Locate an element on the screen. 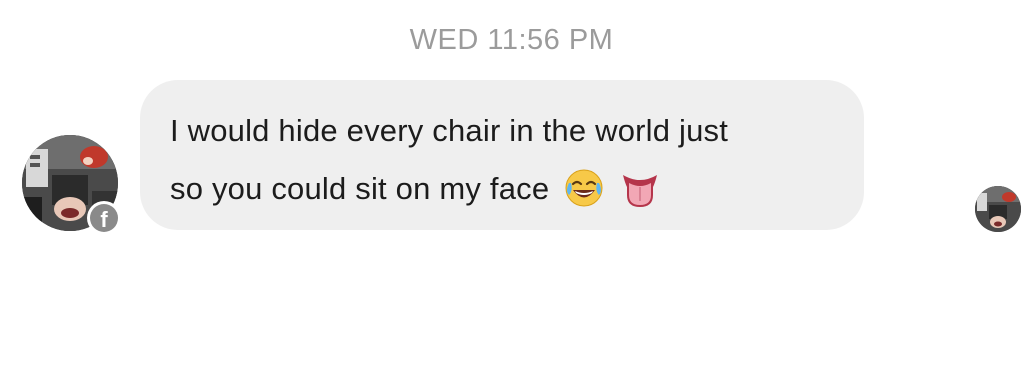  facebook-badge: f is located at coordinates (104, 218).